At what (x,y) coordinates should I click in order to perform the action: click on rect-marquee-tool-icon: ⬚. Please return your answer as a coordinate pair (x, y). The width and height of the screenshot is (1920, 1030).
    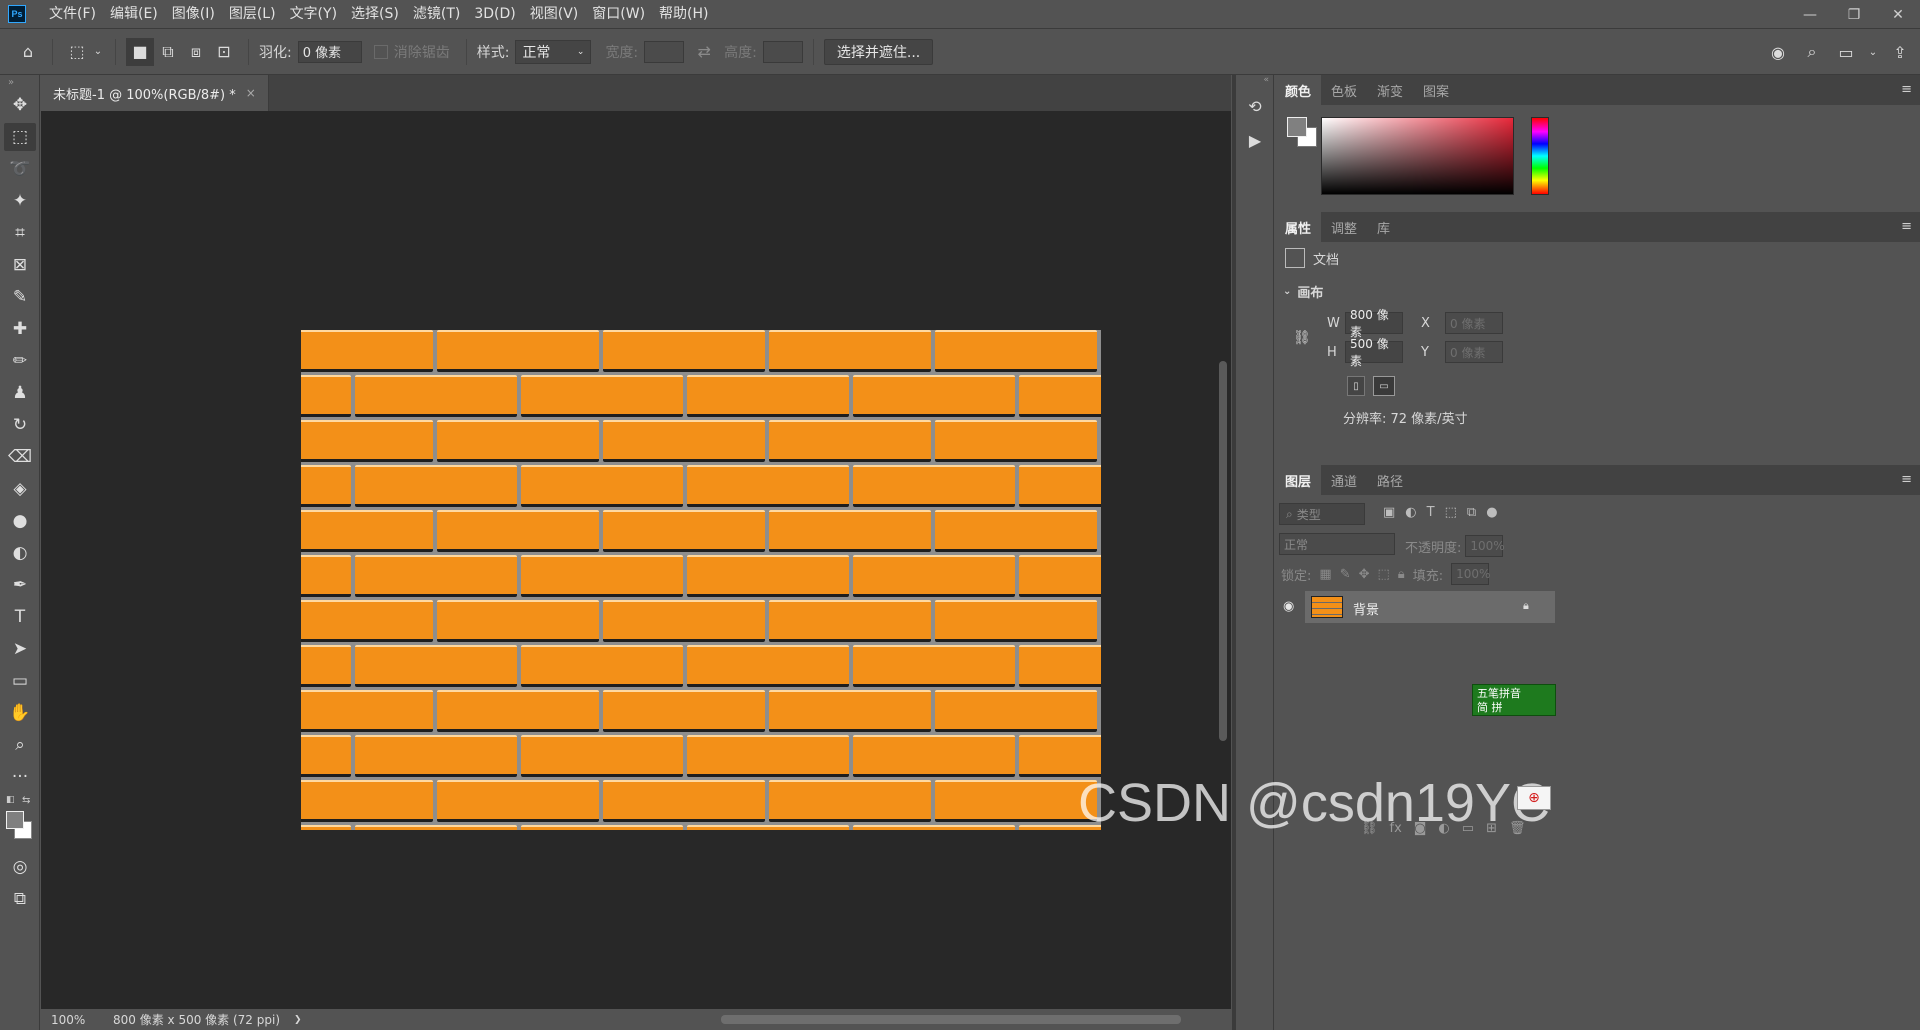
    Looking at the image, I should click on (20, 137).